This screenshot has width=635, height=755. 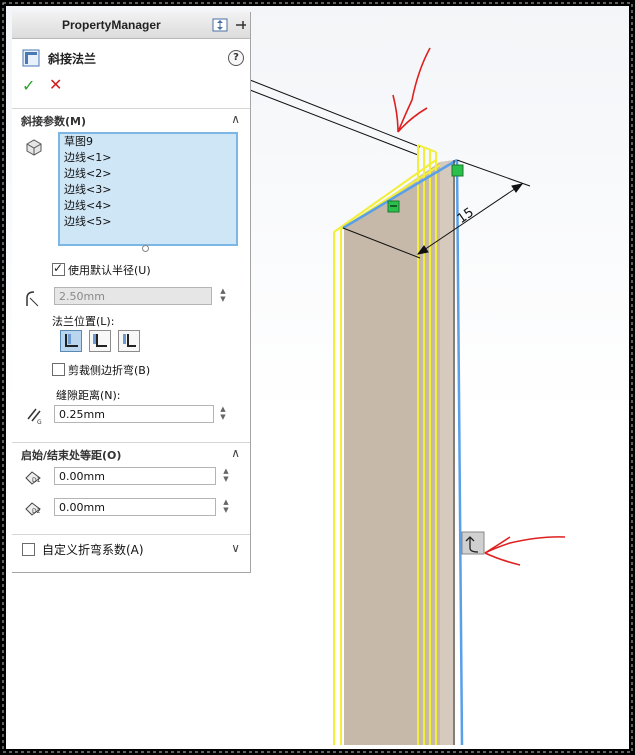 What do you see at coordinates (148, 174) in the screenshot?
I see `list-item: 边线<2>` at bounding box center [148, 174].